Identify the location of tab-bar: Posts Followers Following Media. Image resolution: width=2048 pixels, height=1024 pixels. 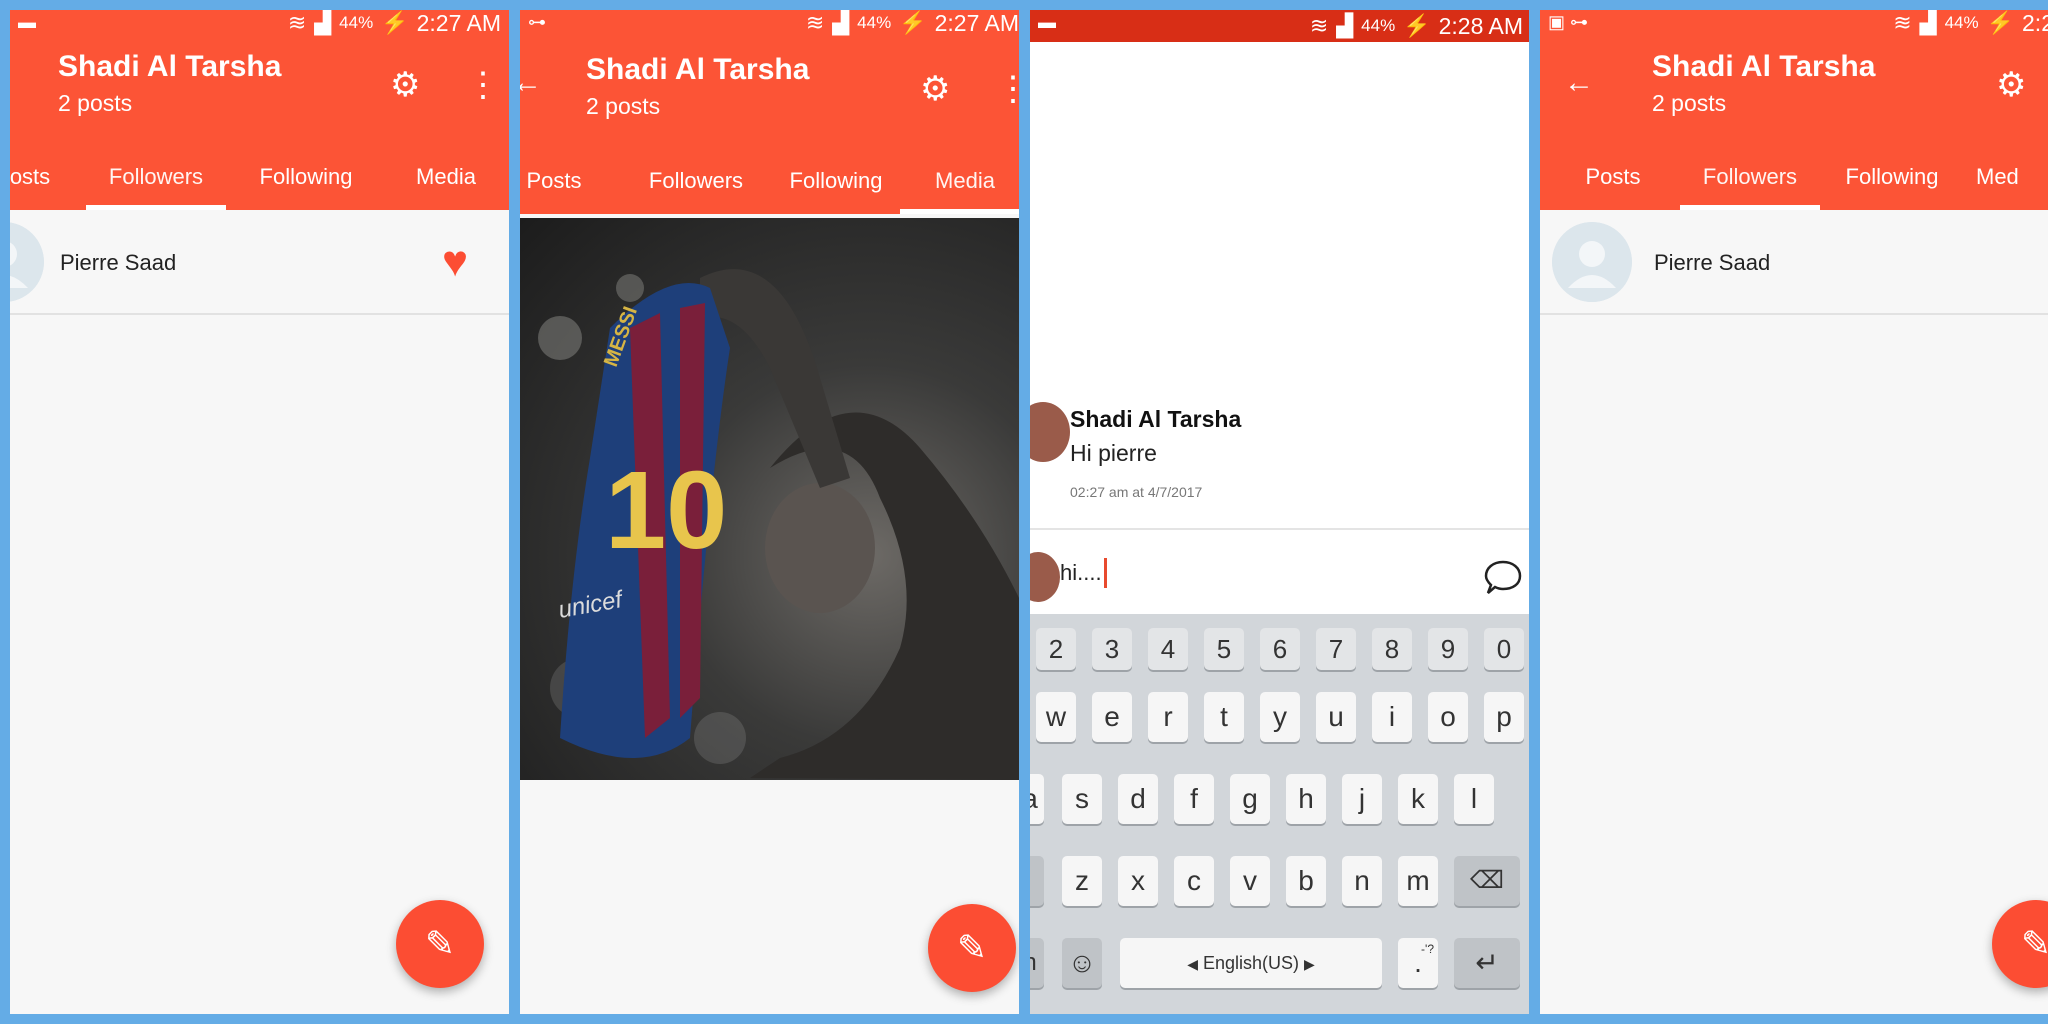
(769, 189).